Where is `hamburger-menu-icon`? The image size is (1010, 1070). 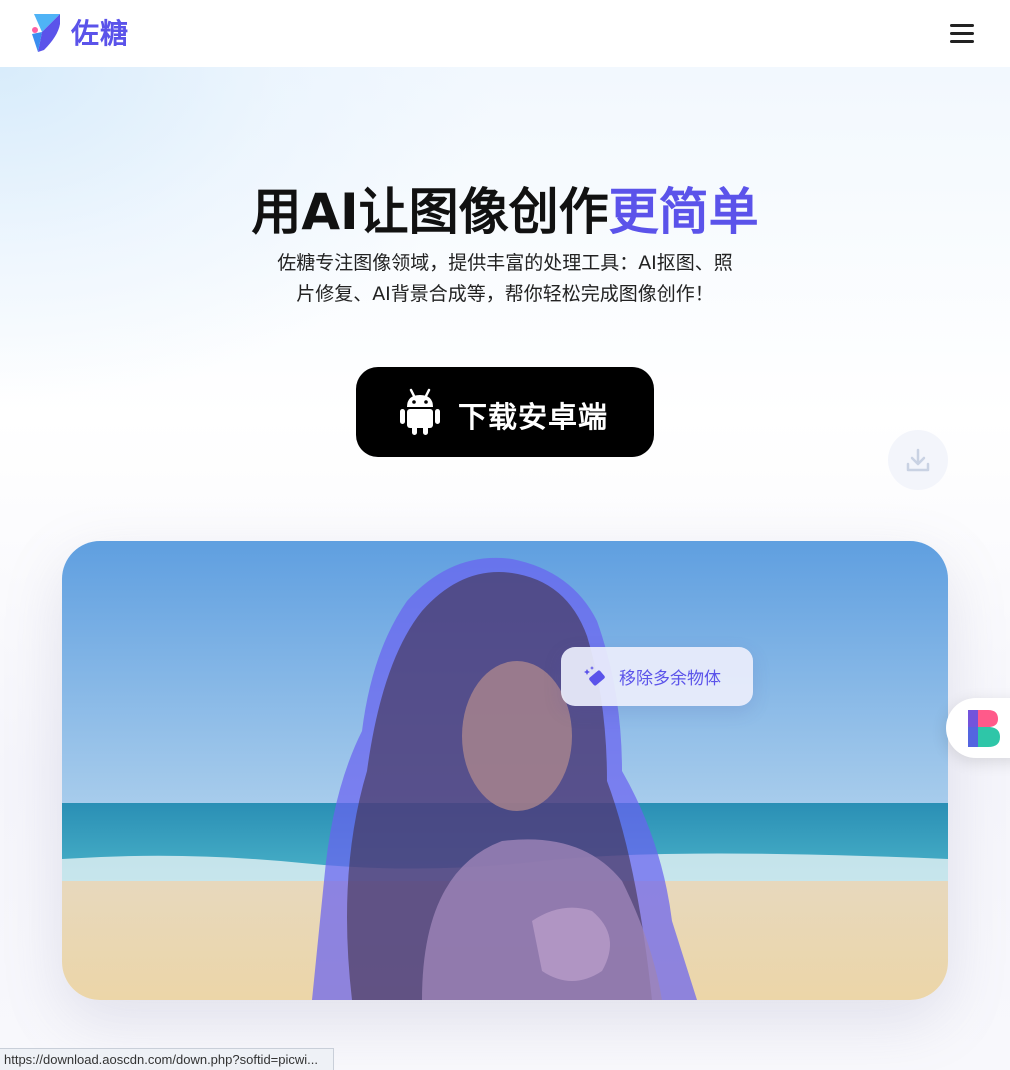
hamburger-menu-icon is located at coordinates (962, 34).